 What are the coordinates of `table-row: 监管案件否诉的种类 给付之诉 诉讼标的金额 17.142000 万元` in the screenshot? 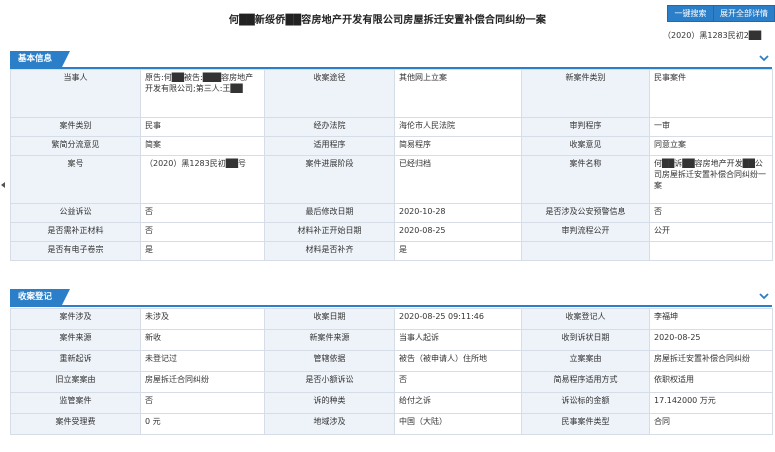 It's located at (391, 403).